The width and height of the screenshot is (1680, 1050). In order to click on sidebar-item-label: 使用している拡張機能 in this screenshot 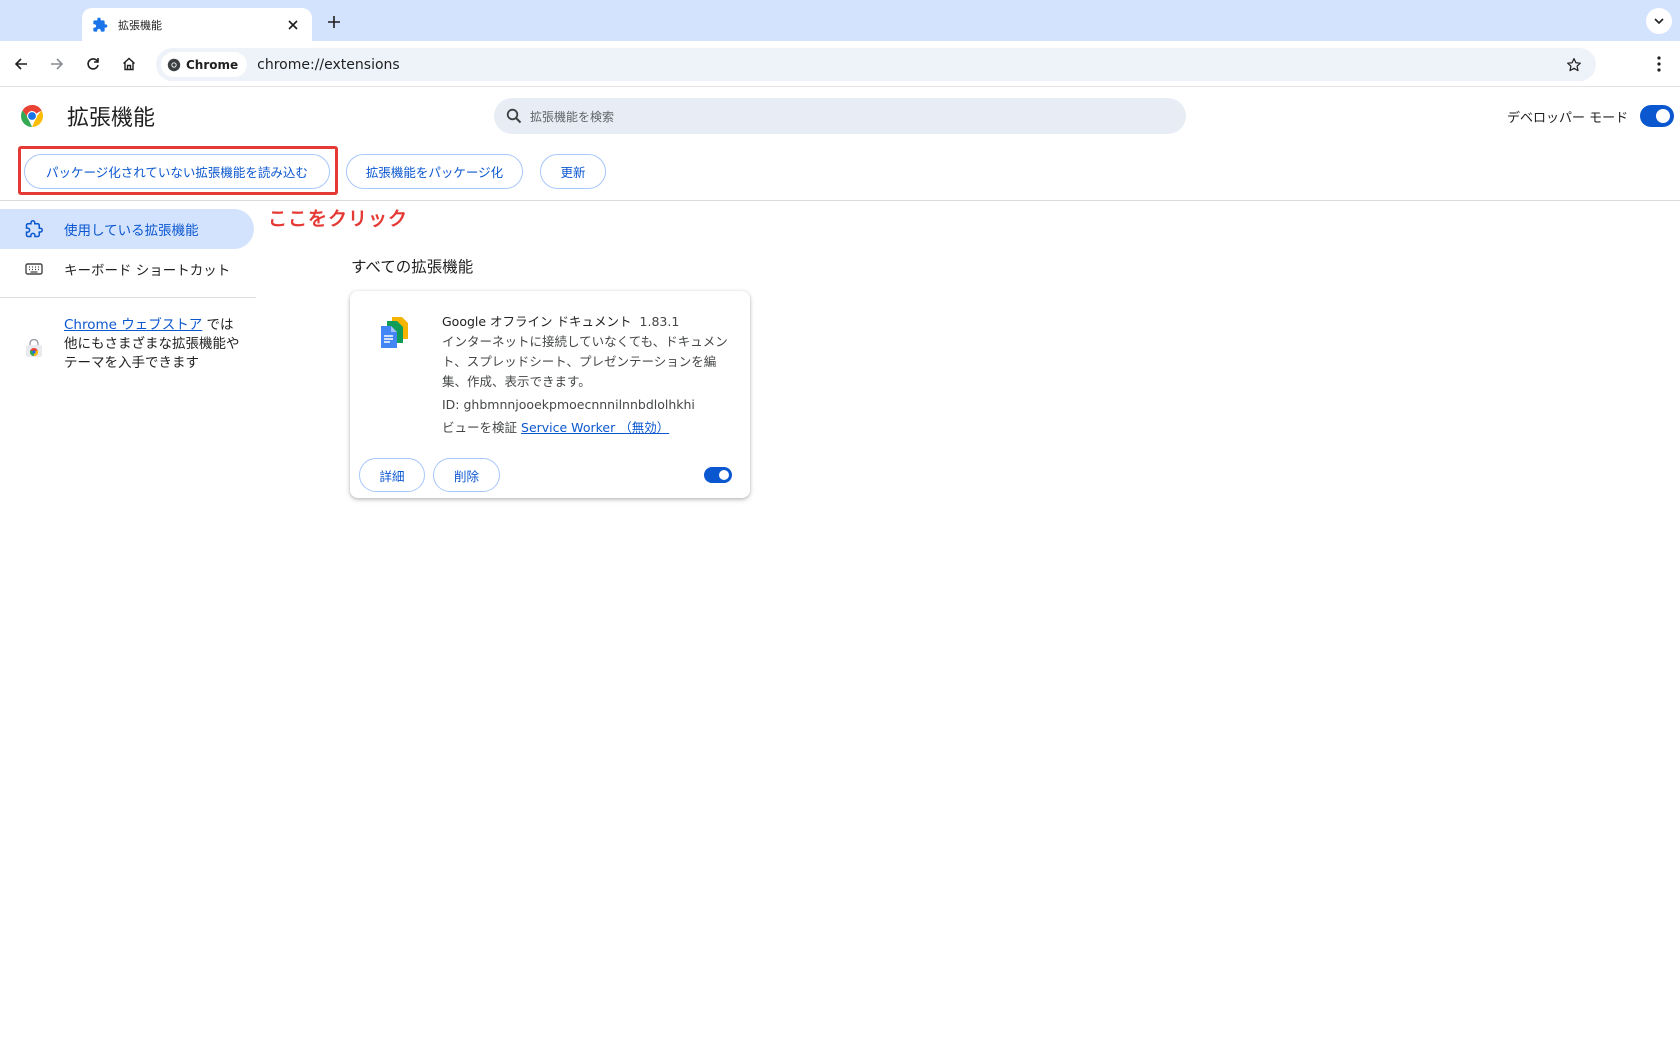, I will do `click(131, 231)`.